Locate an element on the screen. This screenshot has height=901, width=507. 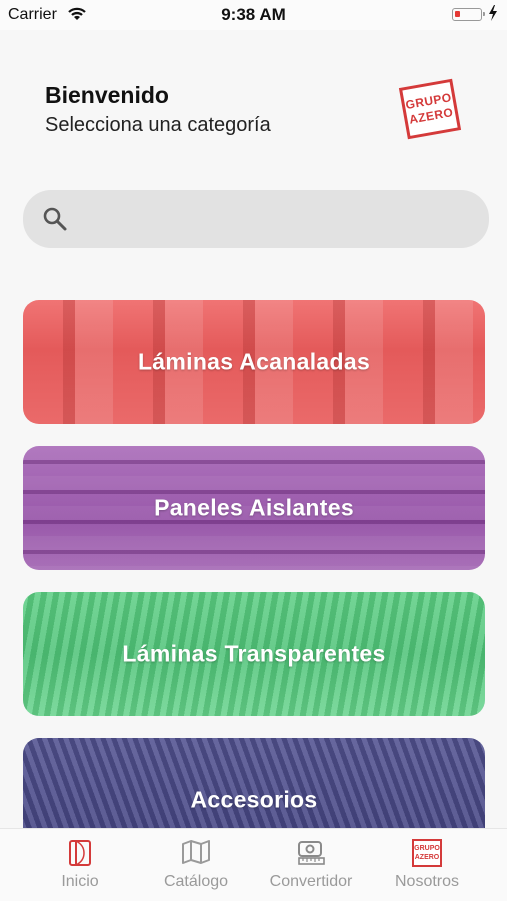
welcome-title: Bienvenido is located at coordinates (107, 95).